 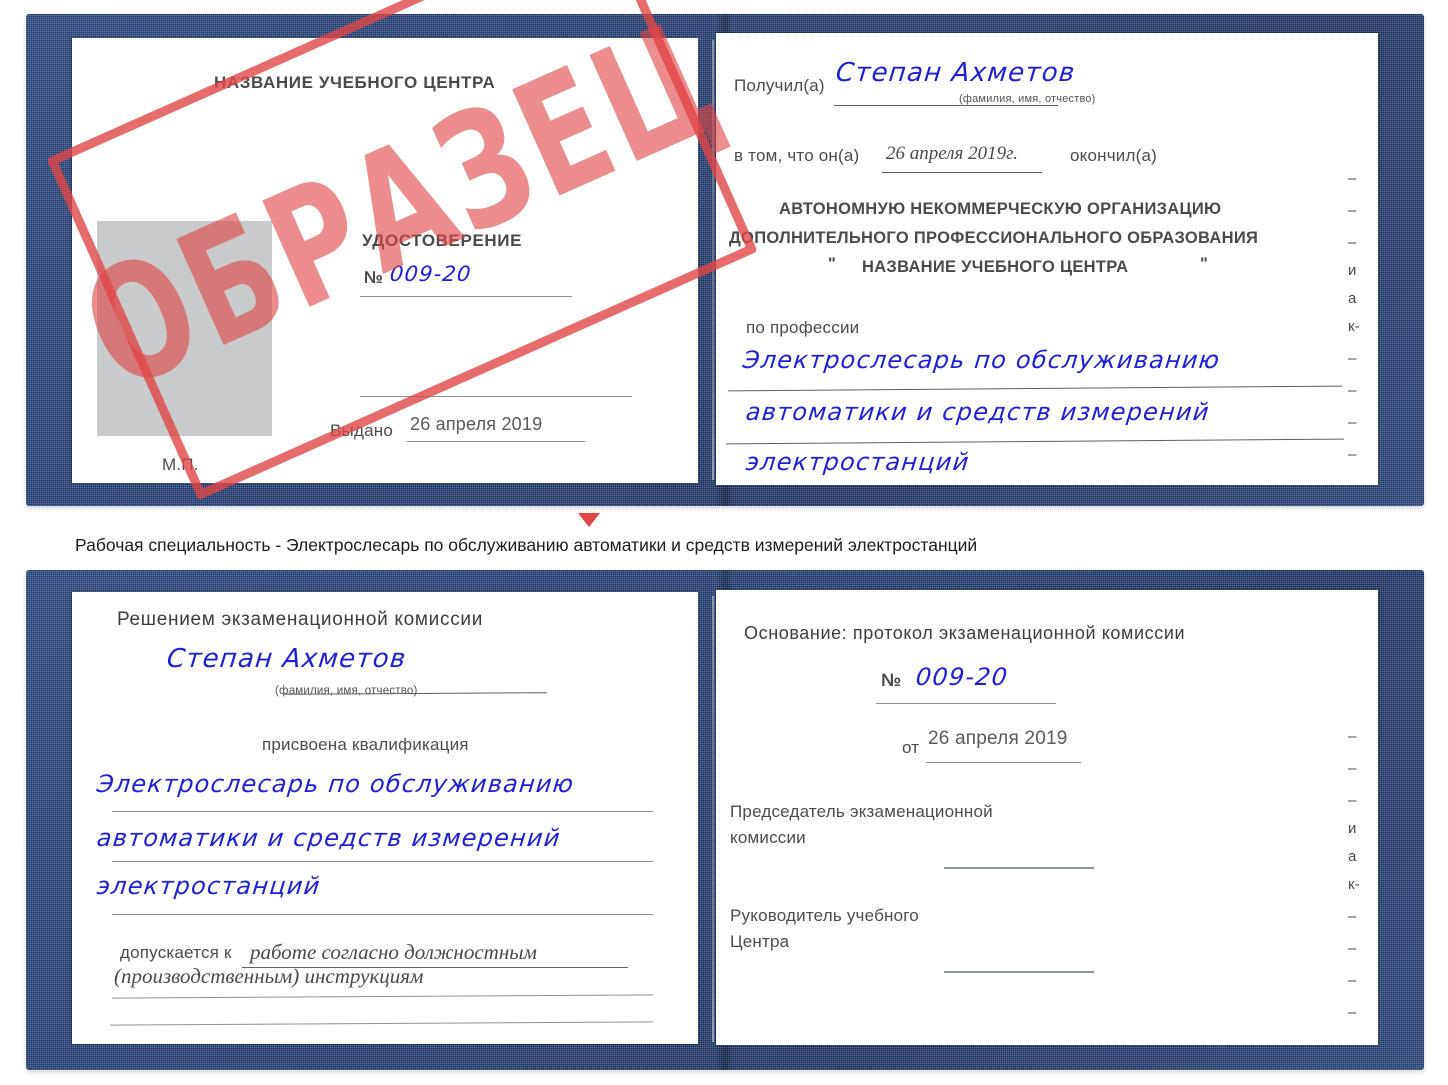 I want to click on top-right-profession-rule1, so click(x=1035, y=388).